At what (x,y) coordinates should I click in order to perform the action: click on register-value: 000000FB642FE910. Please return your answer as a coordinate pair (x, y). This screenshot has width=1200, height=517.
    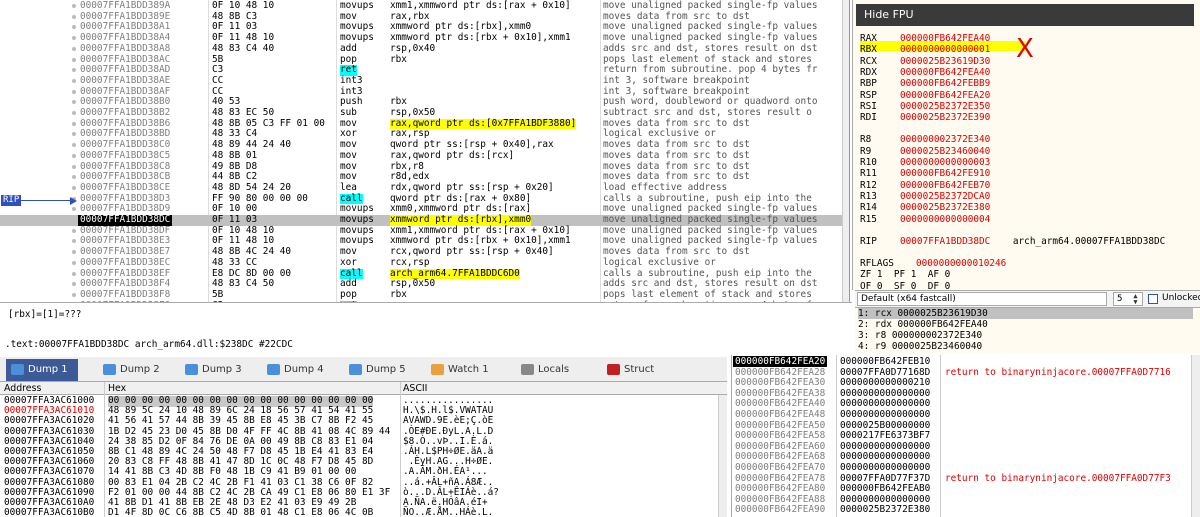
    Looking at the image, I should click on (945, 173).